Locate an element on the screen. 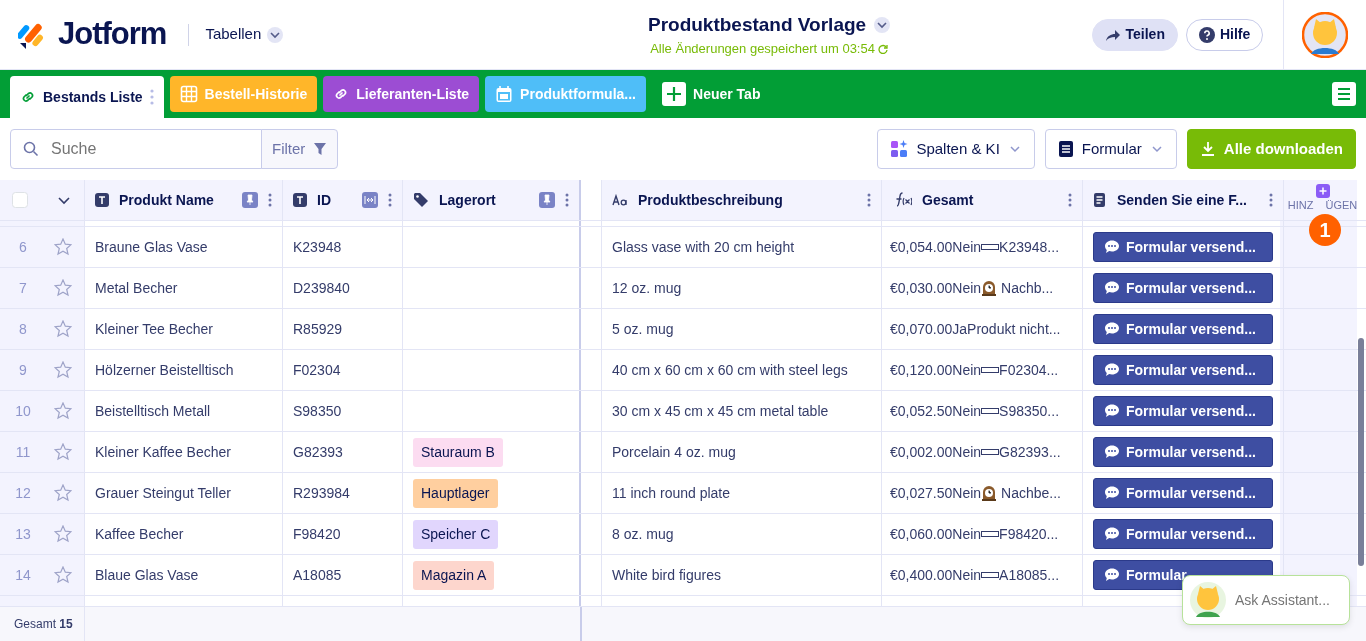 The width and height of the screenshot is (1366, 641). table-cell-text: Kleiner Kaffee Becher is located at coordinates (163, 452).